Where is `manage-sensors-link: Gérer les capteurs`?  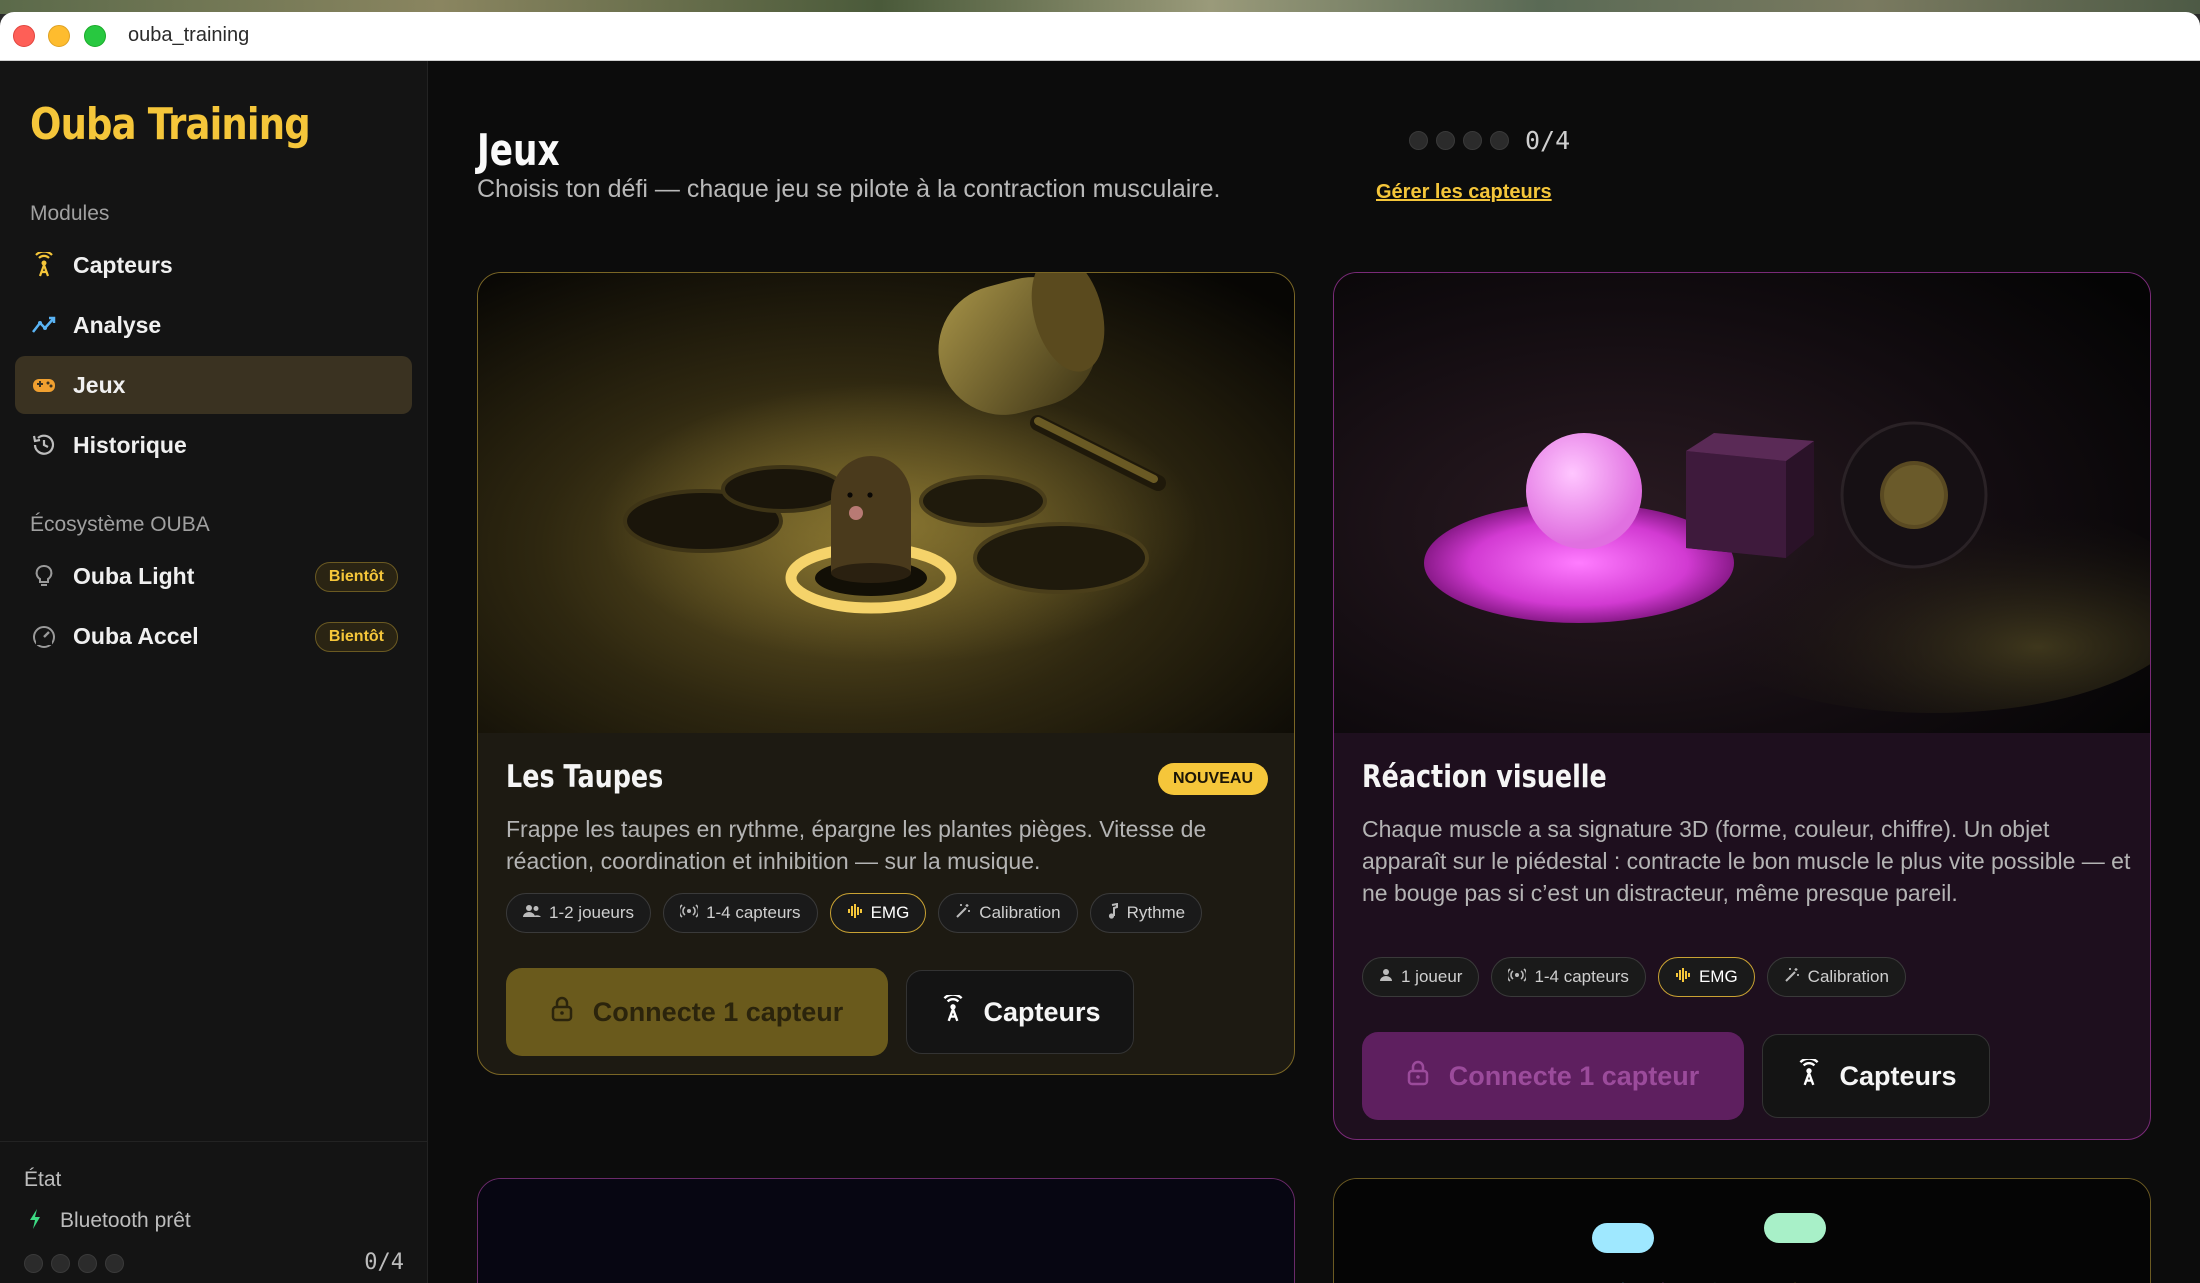
manage-sensors-link: Gérer les capteurs is located at coordinates (1464, 192).